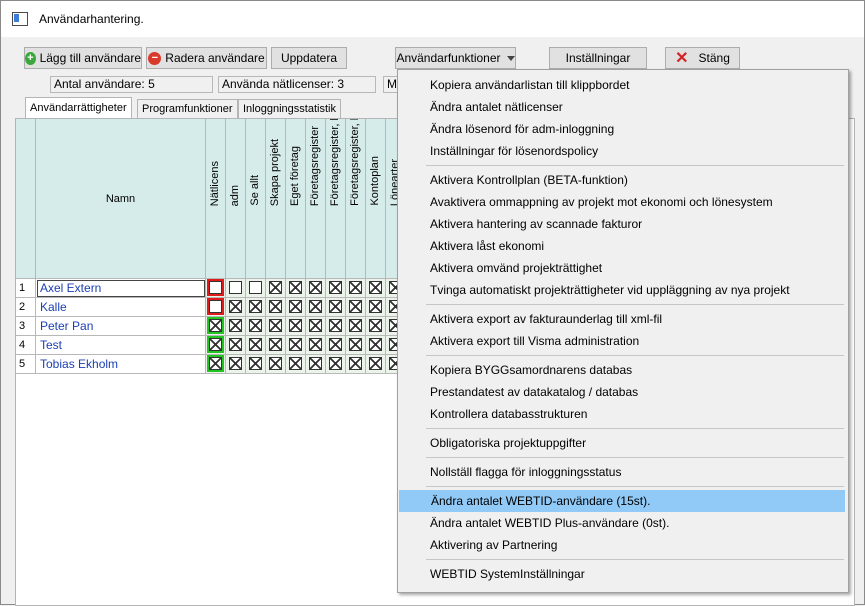 This screenshot has height=606, width=865. Describe the element at coordinates (622, 180) in the screenshot. I see `menu-item: Aktivera Kontrollplan (BETA-funktion)` at that location.